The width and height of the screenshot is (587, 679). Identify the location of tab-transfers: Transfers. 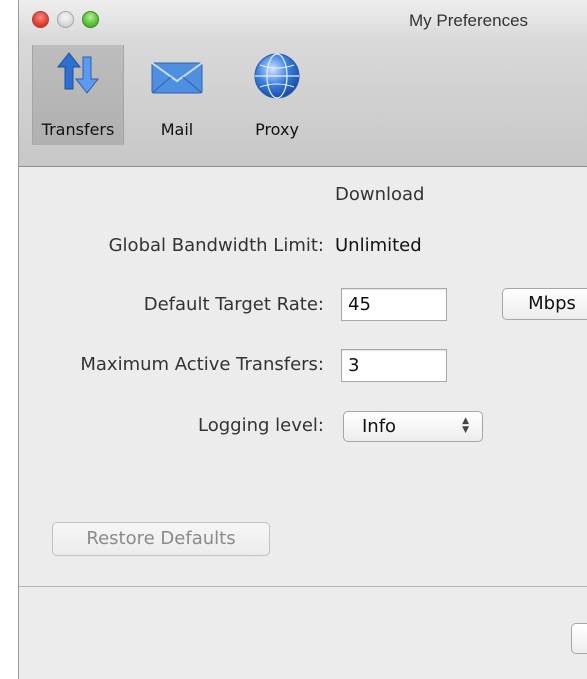
(78, 95).